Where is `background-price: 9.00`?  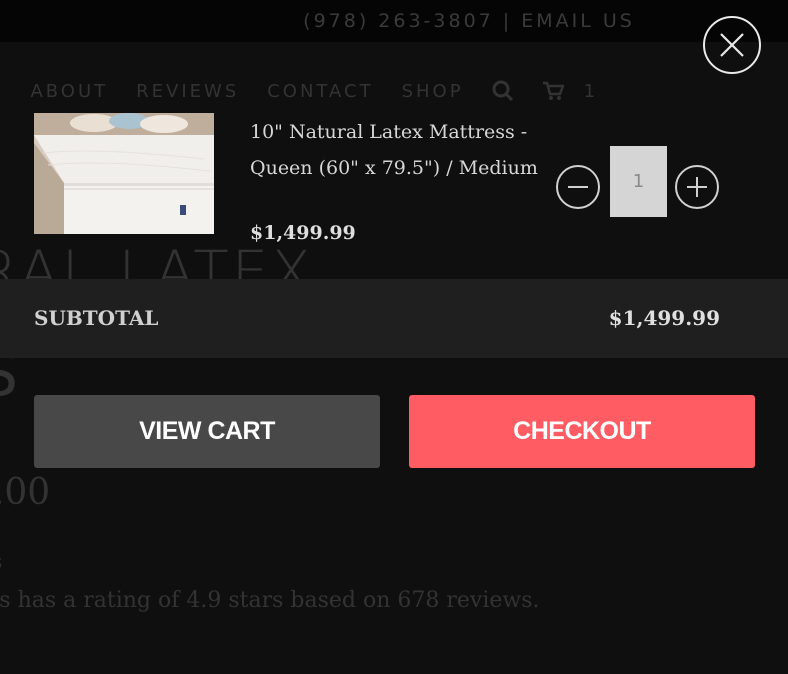 background-price: 9.00 is located at coordinates (25, 492).